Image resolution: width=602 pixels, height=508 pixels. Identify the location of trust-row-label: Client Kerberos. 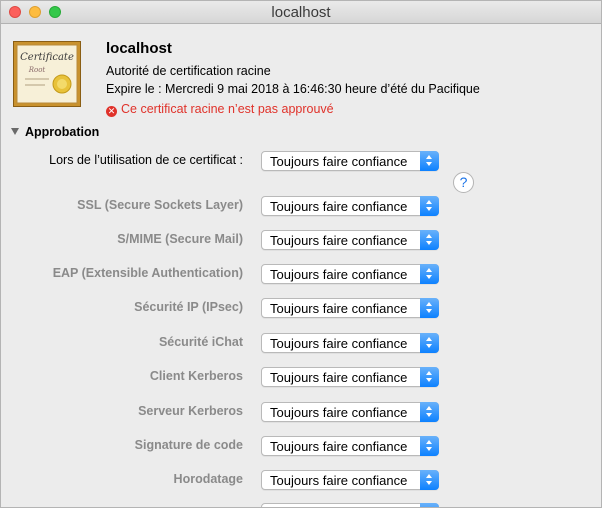
(196, 376).